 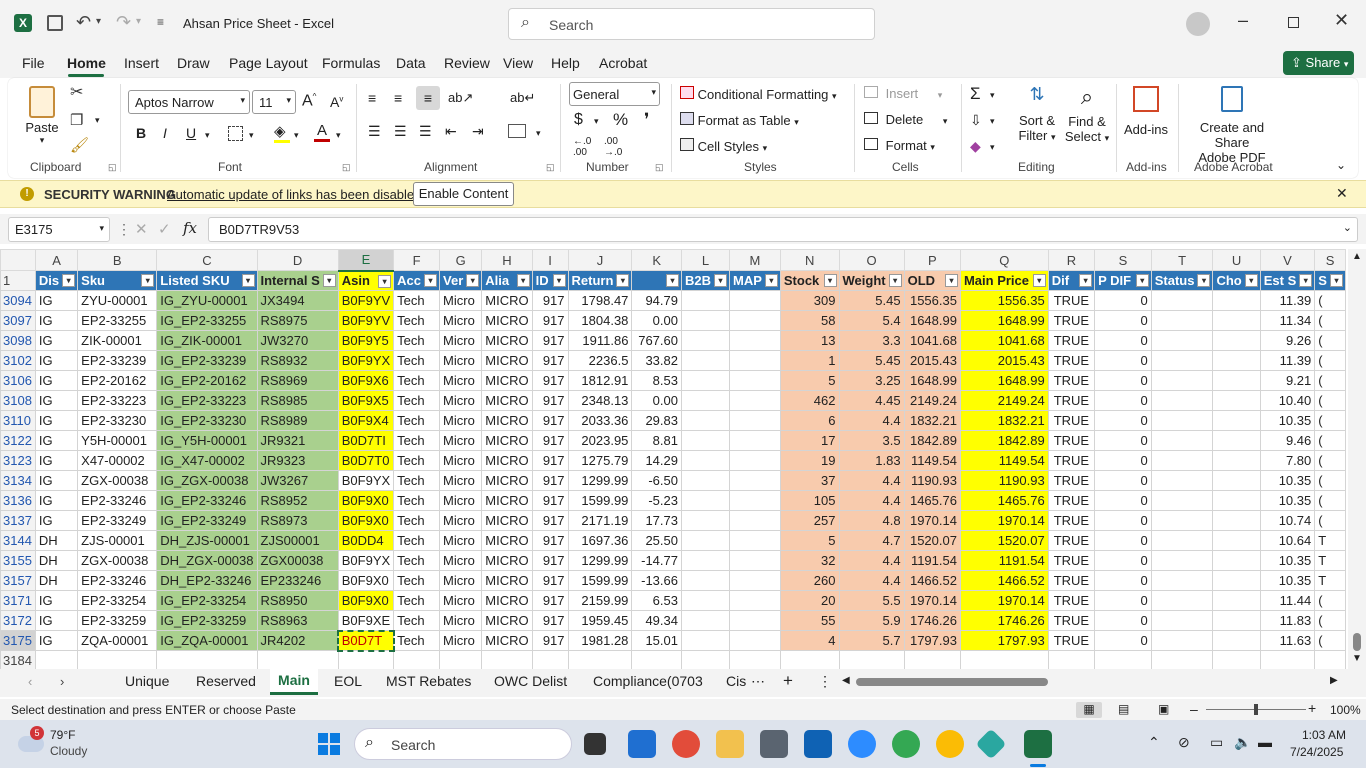 What do you see at coordinates (207, 340) in the screenshot?
I see `cell: IG_ZIK-00001` at bounding box center [207, 340].